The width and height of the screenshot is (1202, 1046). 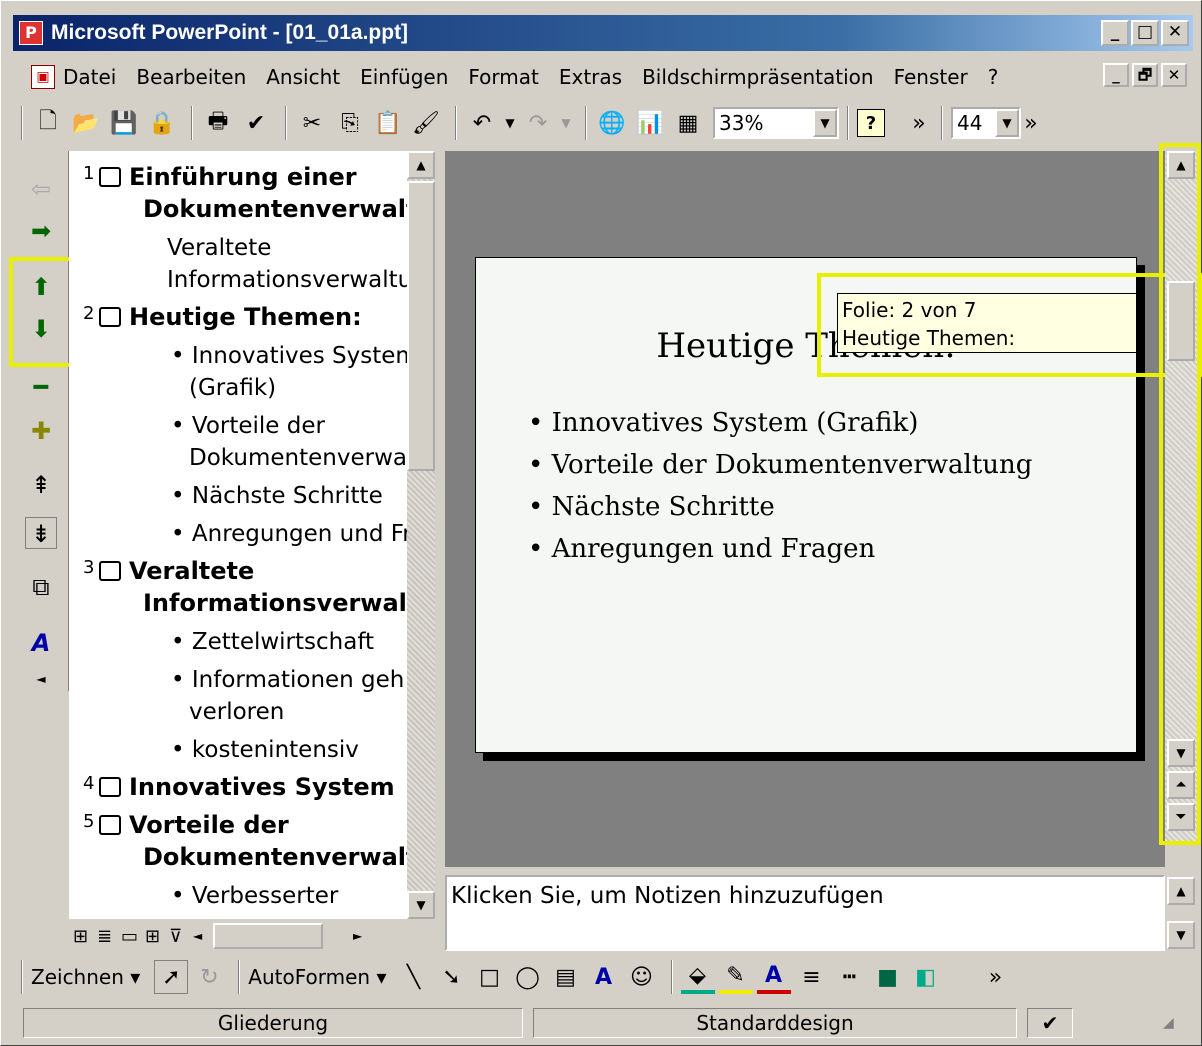 I want to click on doc-minimize-button: _, so click(x=1116, y=75).